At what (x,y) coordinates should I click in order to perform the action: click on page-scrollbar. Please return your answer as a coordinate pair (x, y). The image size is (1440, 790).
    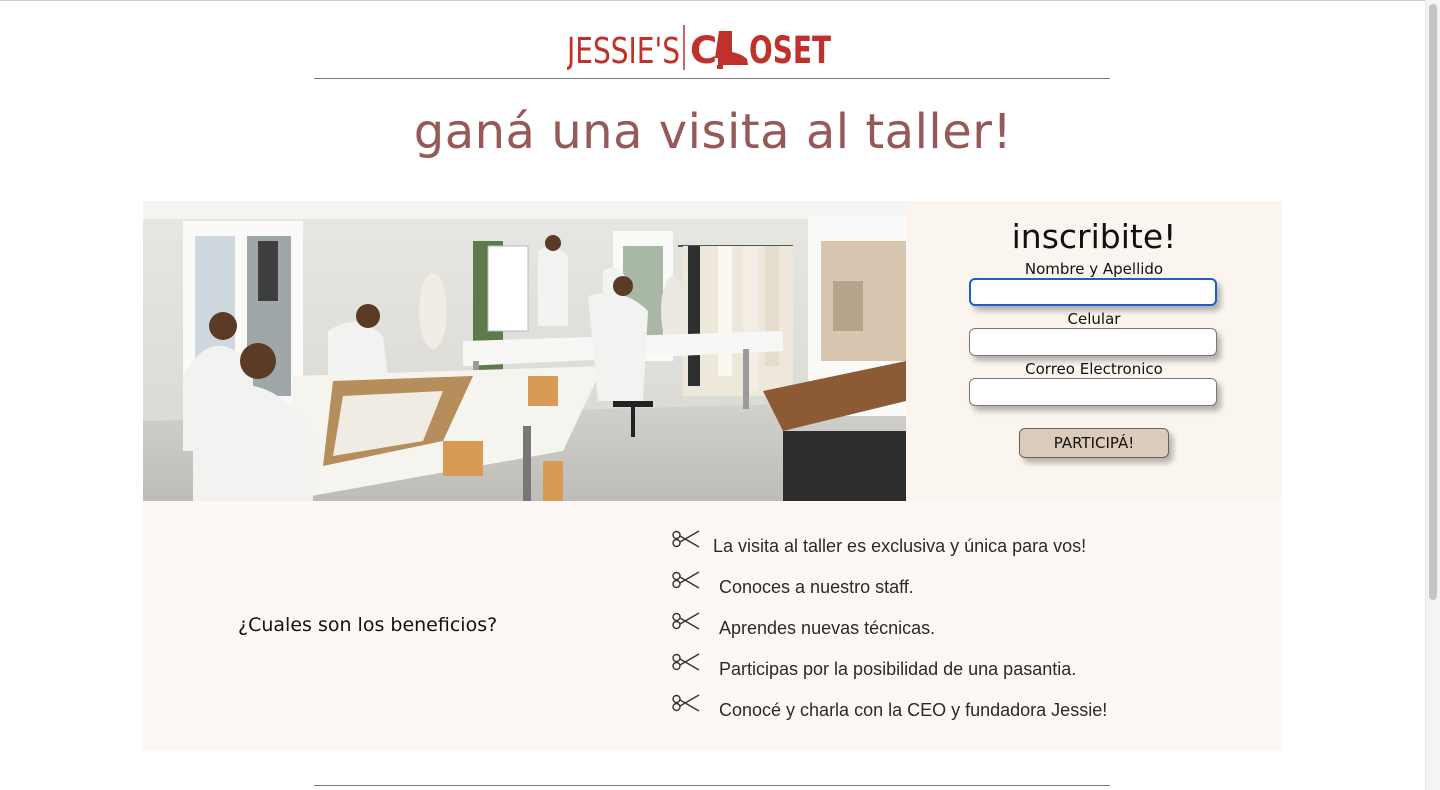
    Looking at the image, I should click on (1432, 395).